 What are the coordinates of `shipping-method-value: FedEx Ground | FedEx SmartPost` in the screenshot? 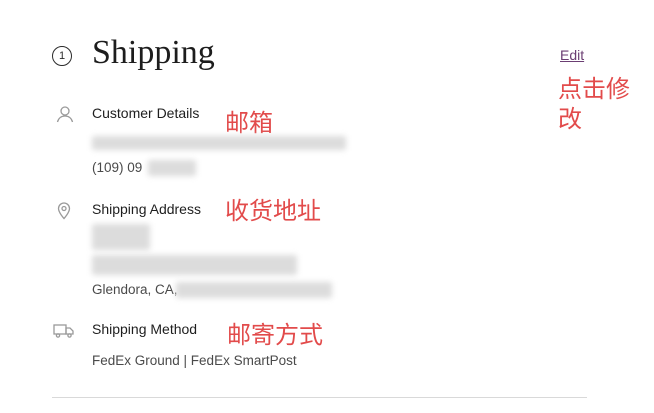 It's located at (194, 360).